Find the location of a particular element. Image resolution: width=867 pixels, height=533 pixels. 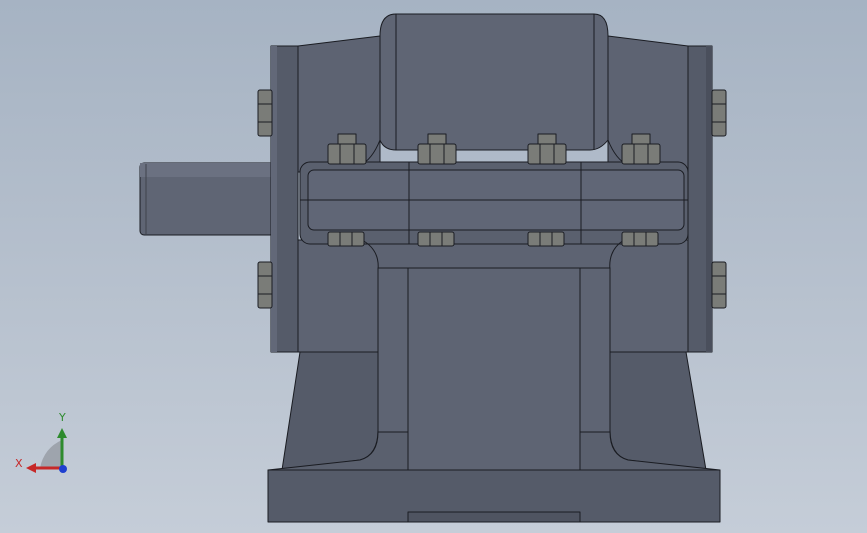

side-bolt-left-upper is located at coordinates (265, 113).